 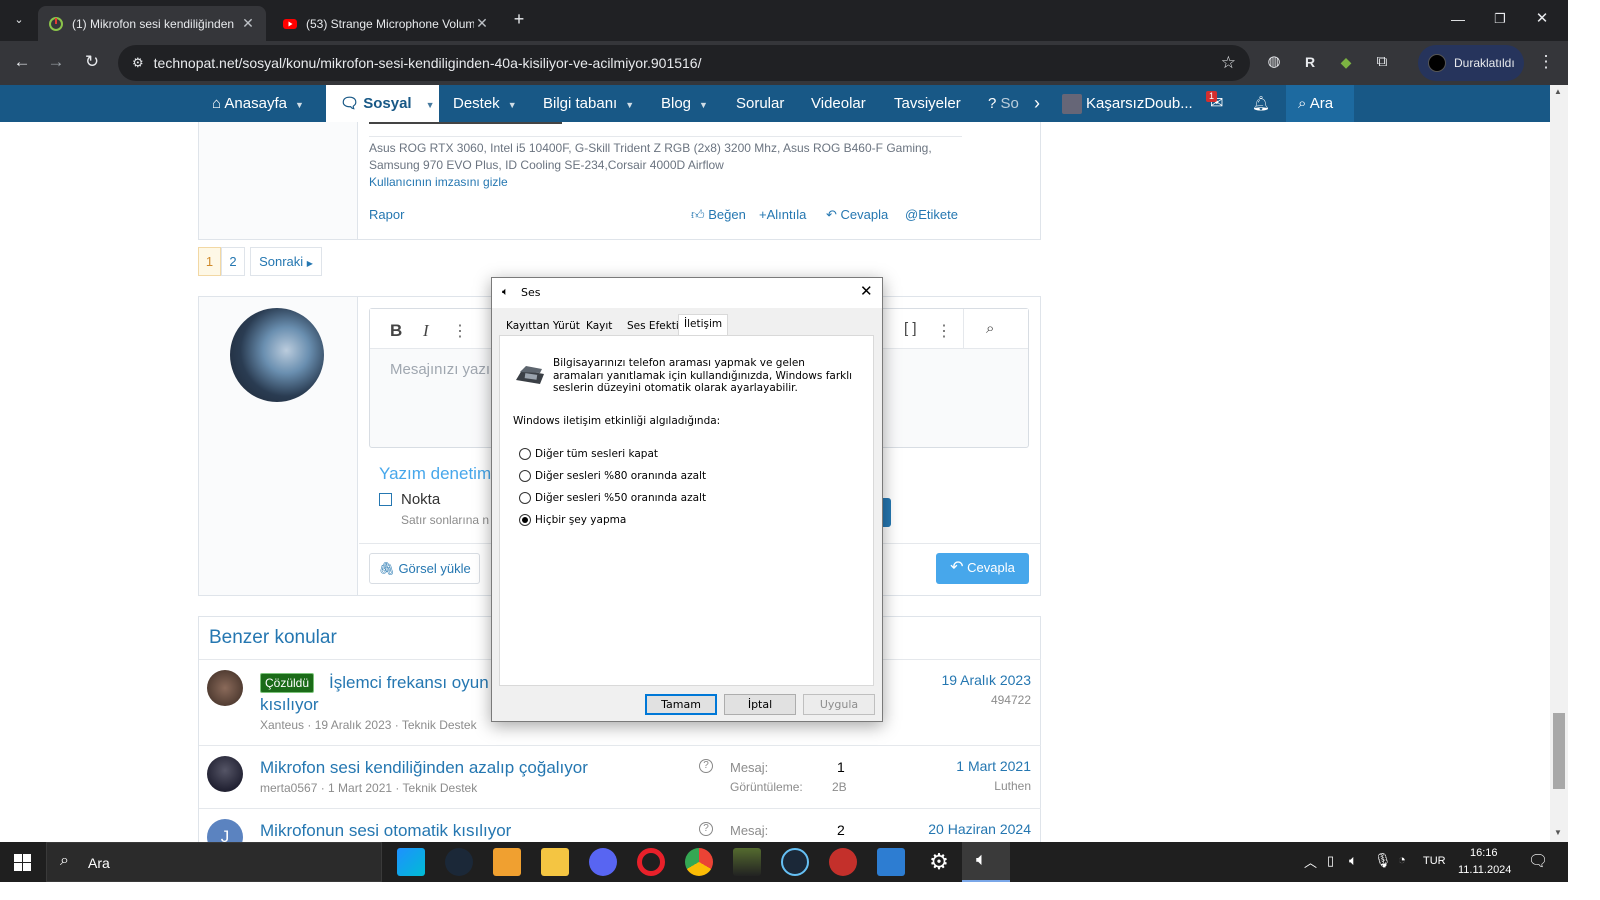 I want to click on last-post-date: 19 Aralık 2023, so click(x=986, y=680).